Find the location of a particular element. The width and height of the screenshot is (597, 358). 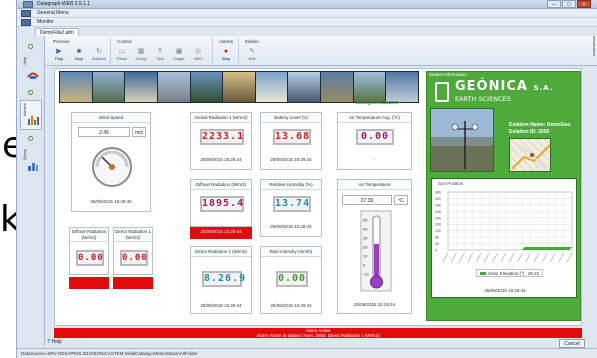

thermometer-tick-label: 20 is located at coordinates (365, 247).